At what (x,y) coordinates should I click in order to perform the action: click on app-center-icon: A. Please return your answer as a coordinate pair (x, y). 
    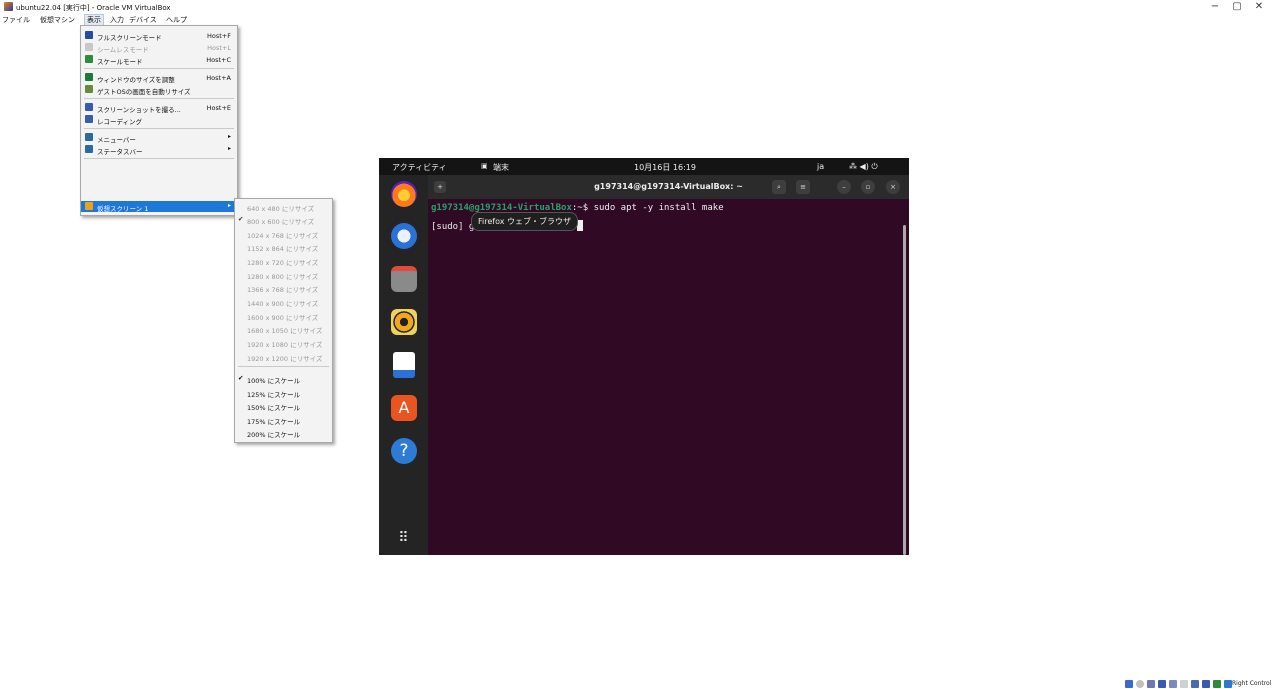
    Looking at the image, I should click on (404, 408).